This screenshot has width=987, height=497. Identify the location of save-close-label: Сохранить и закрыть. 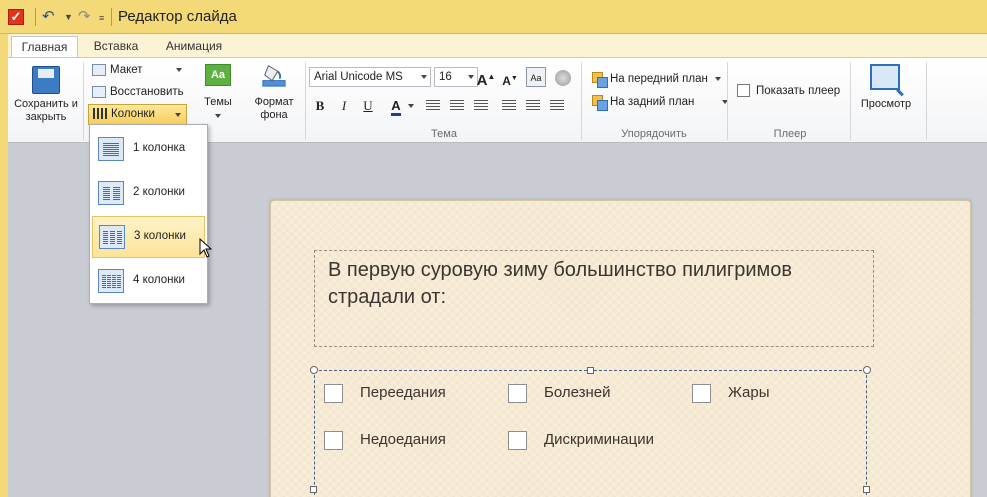
(46, 110).